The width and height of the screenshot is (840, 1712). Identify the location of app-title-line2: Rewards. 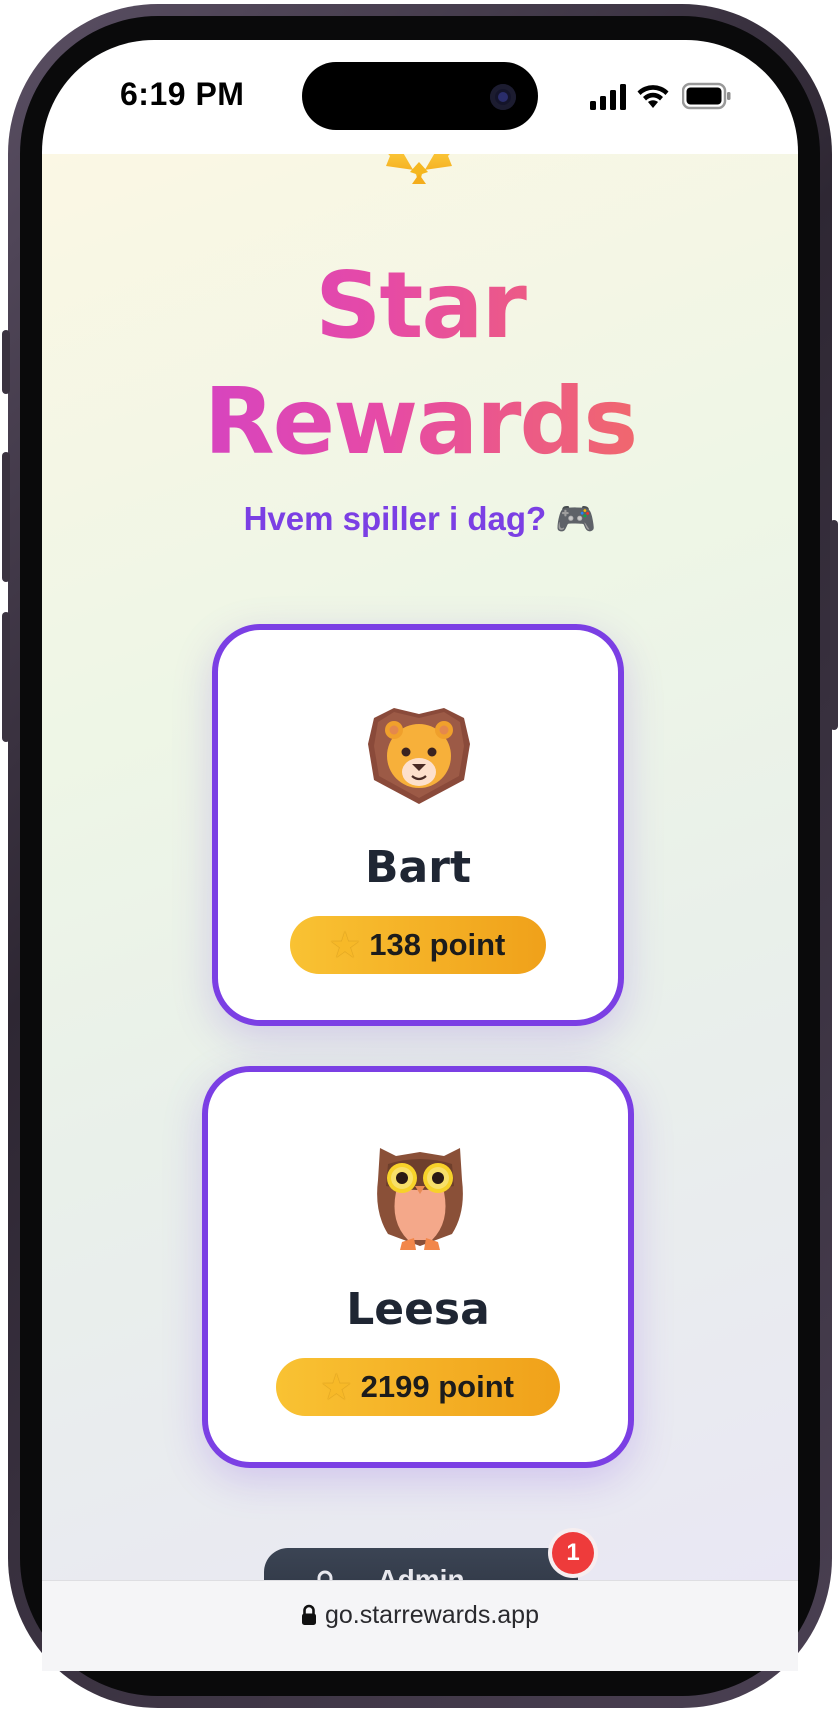
(420, 422).